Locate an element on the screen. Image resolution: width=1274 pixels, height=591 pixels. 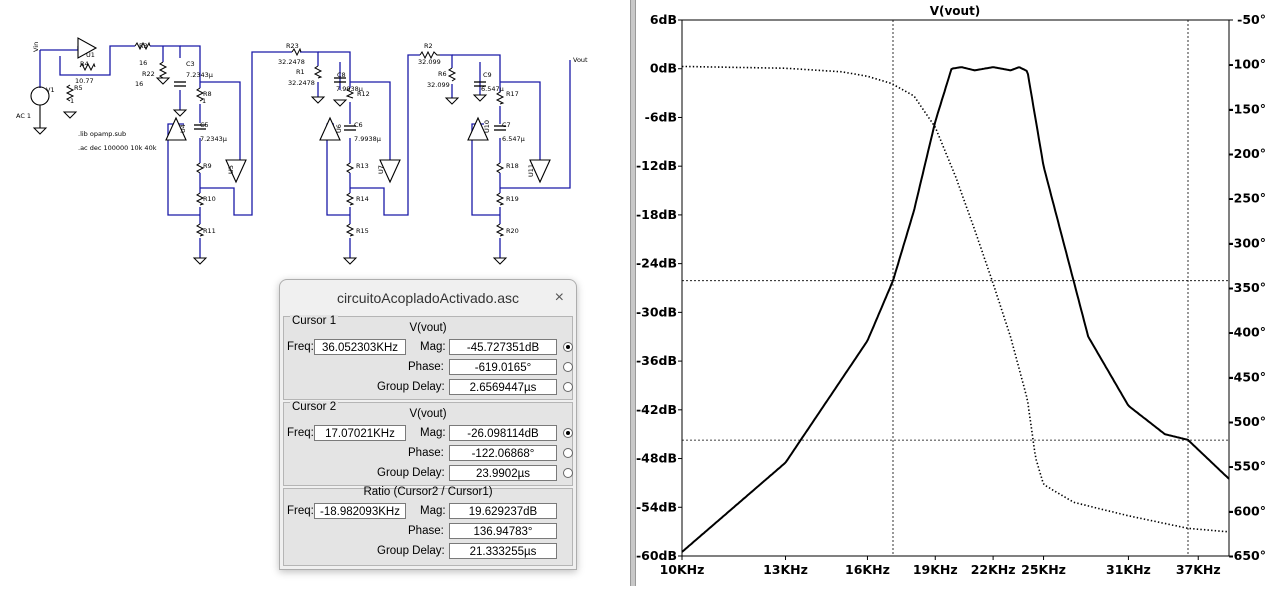
directive-lib: .lib opamp.sub is located at coordinates (102, 134).